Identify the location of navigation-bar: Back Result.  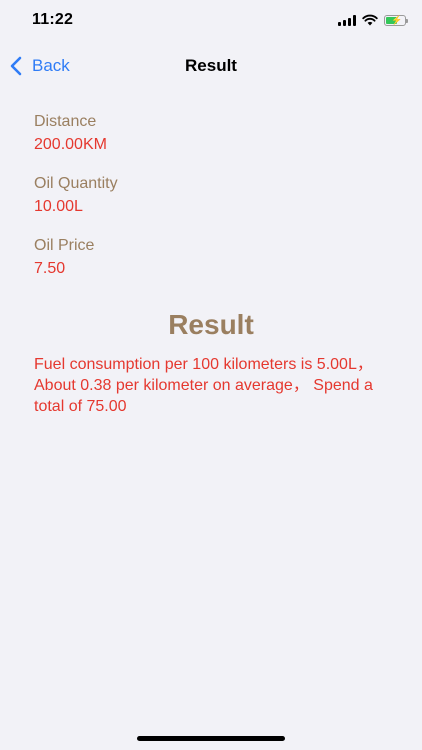
(211, 66).